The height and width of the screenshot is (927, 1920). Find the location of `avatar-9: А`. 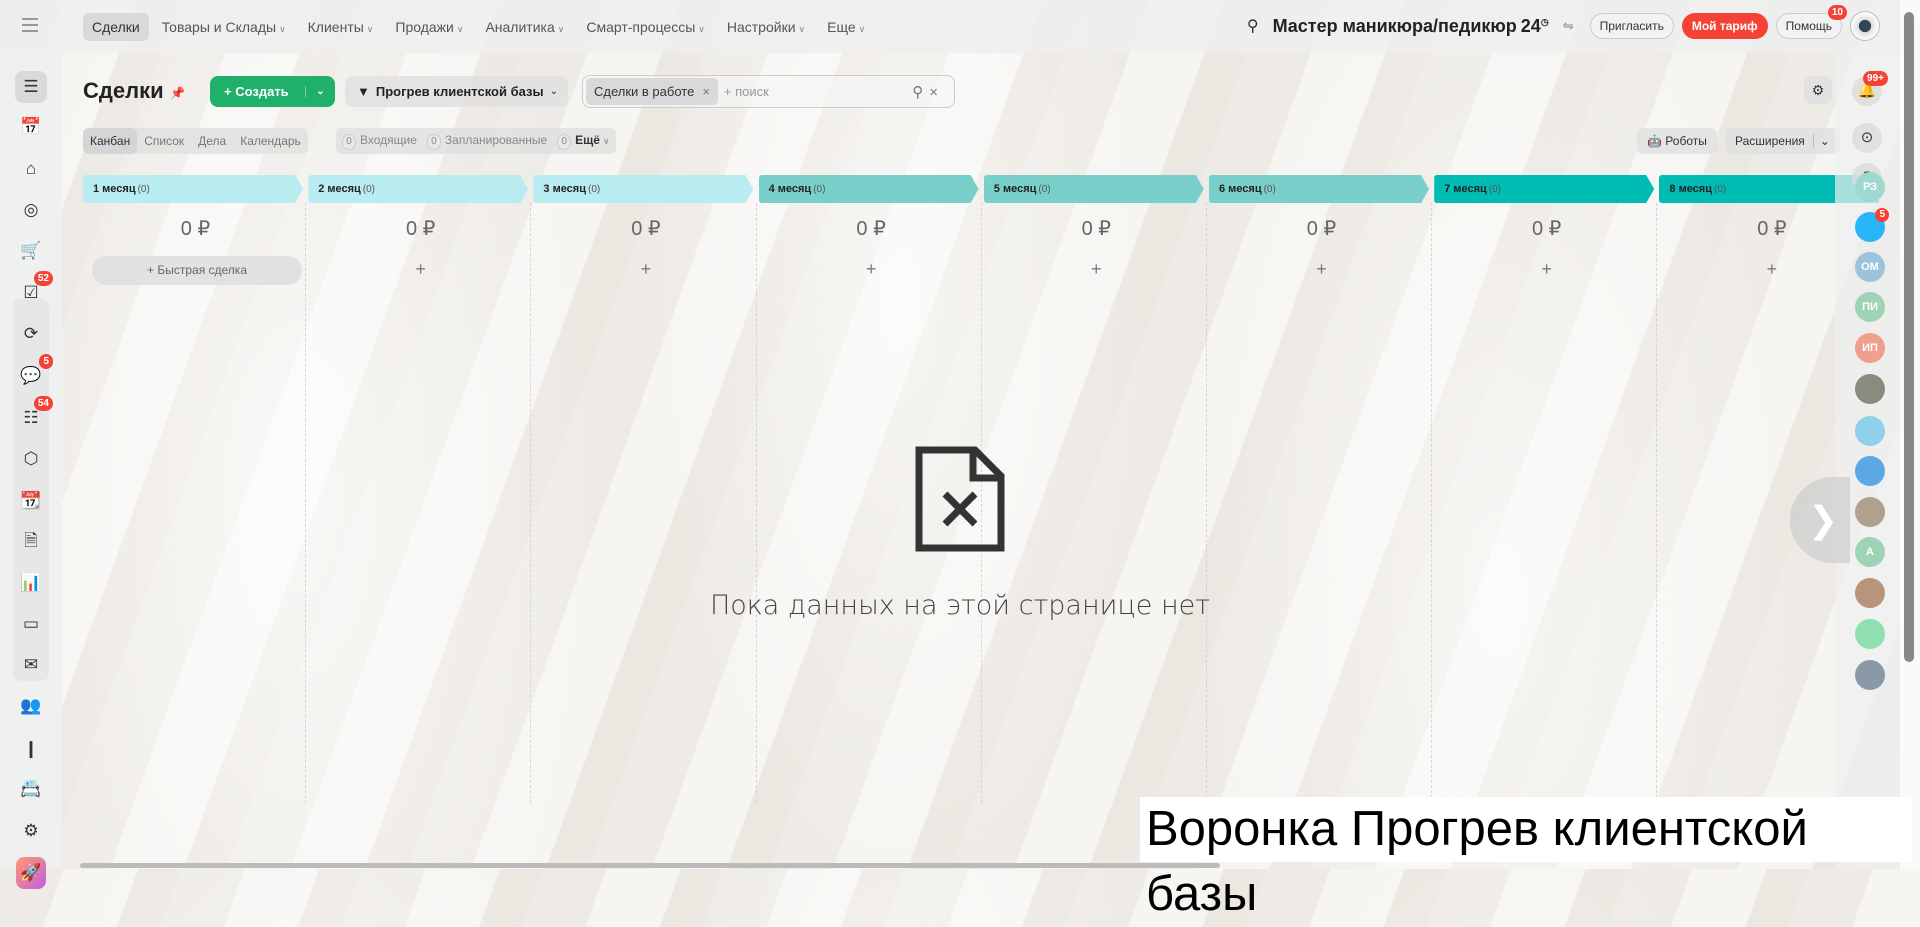

avatar-9: А is located at coordinates (1870, 552).